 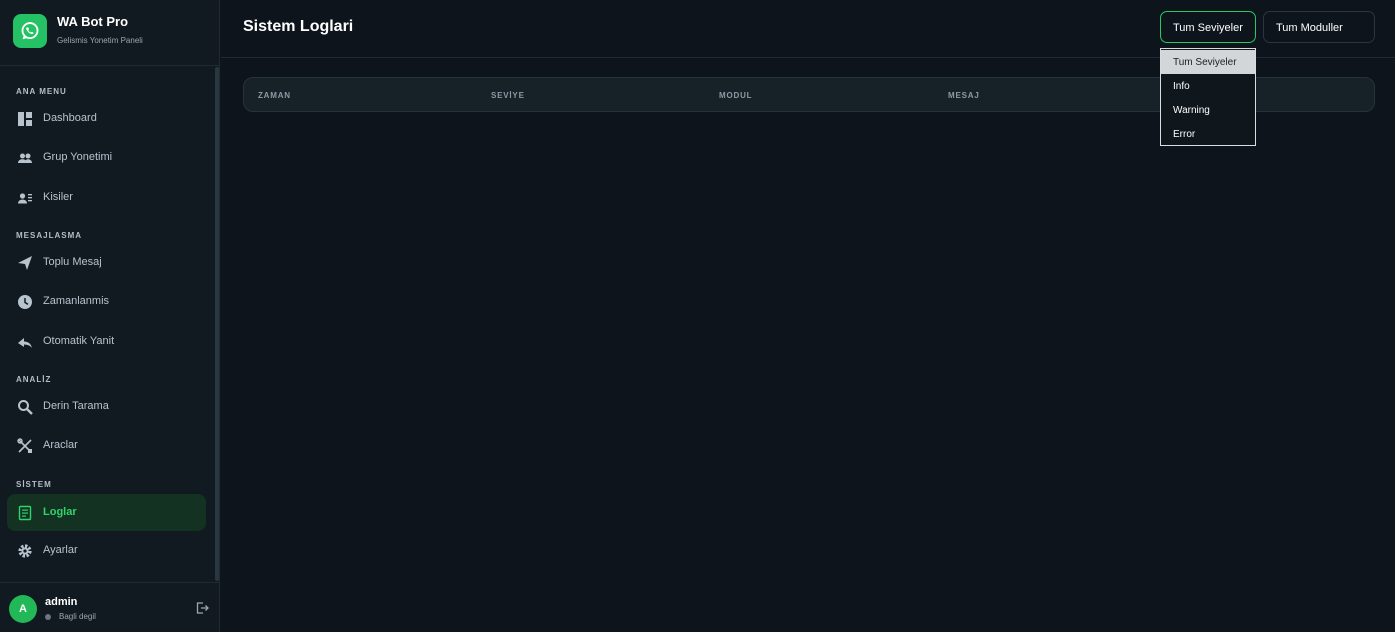 I want to click on sidebar-item-label: Kisiler, so click(x=58, y=197).